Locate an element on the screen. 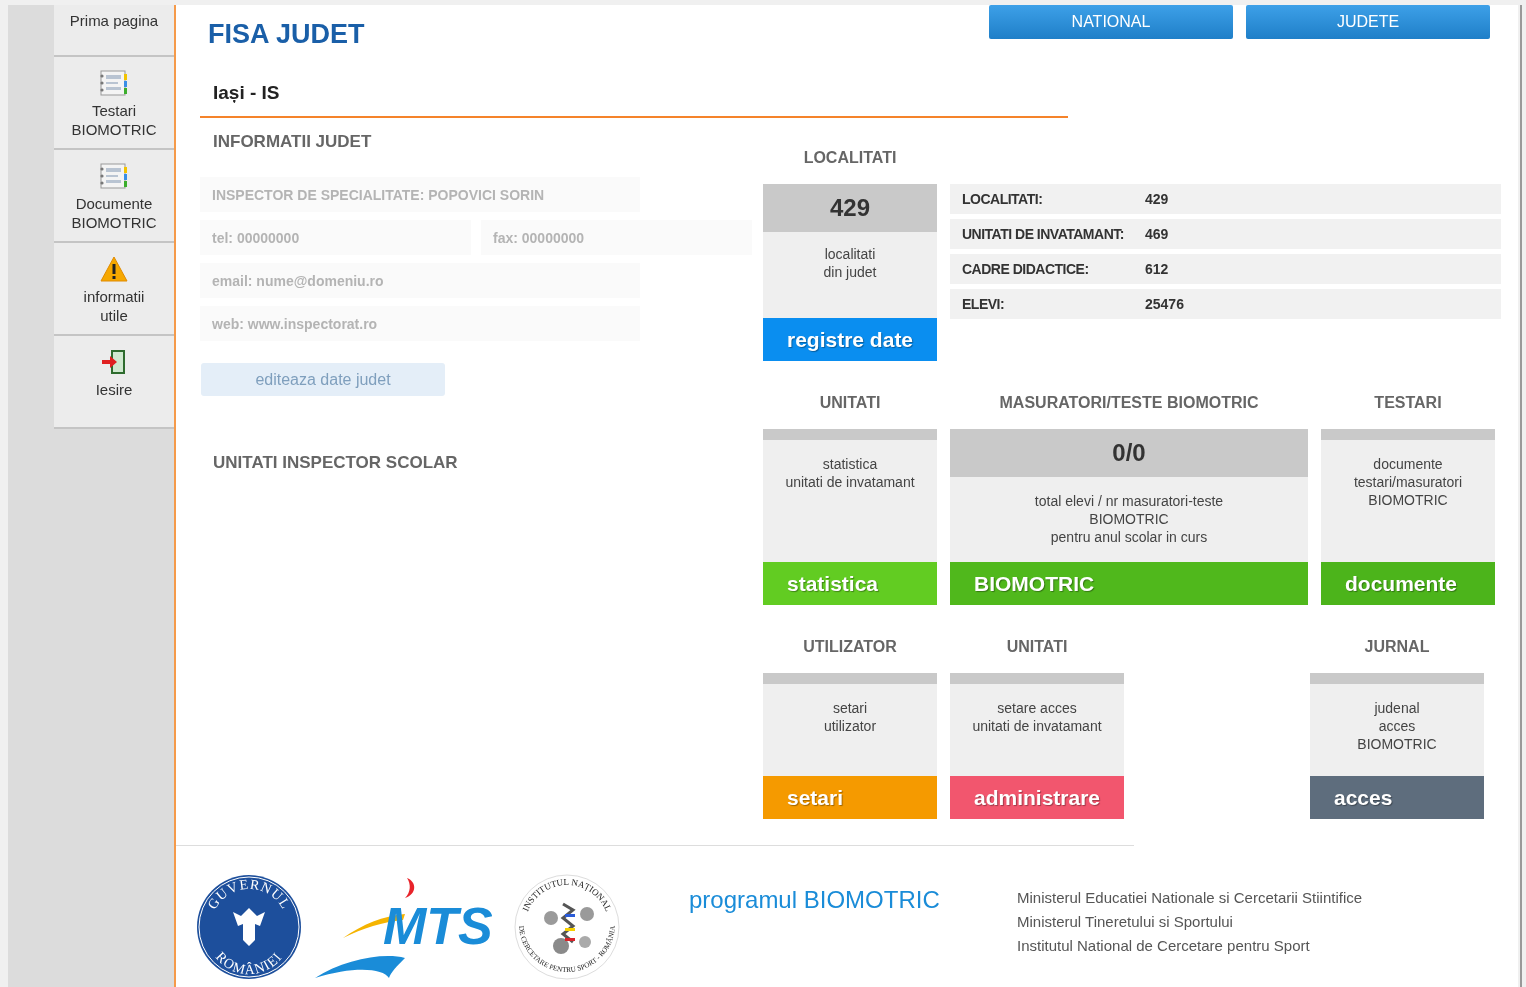 The height and width of the screenshot is (987, 1526). tile-description: judenal acces BIOMOTRIC is located at coordinates (1397, 726).